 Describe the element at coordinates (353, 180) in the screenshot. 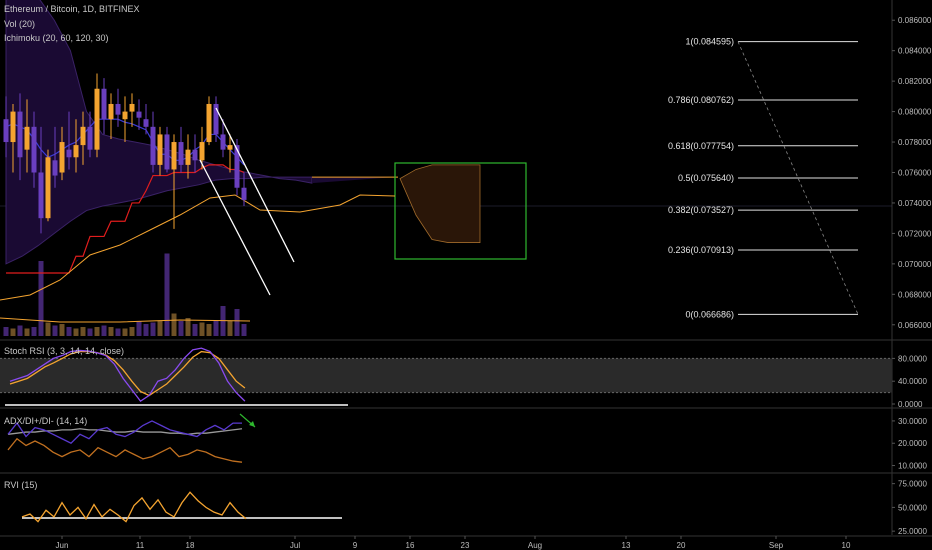

I see `kumo-cloud-extension` at that location.